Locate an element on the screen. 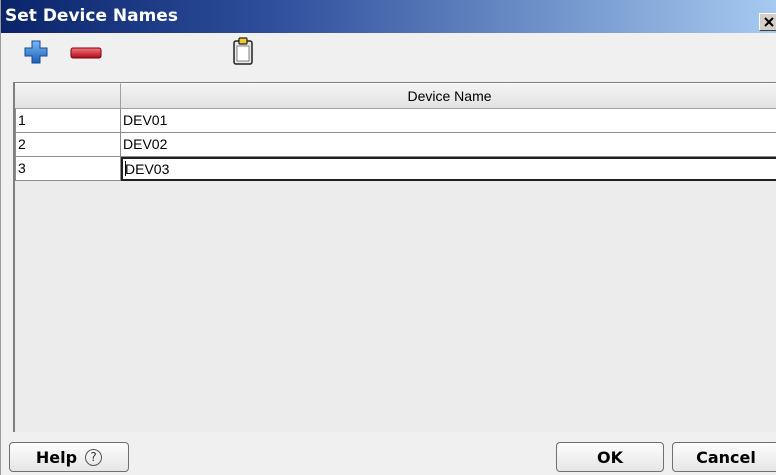  table-row: 2 DEV02 is located at coordinates (395, 145).